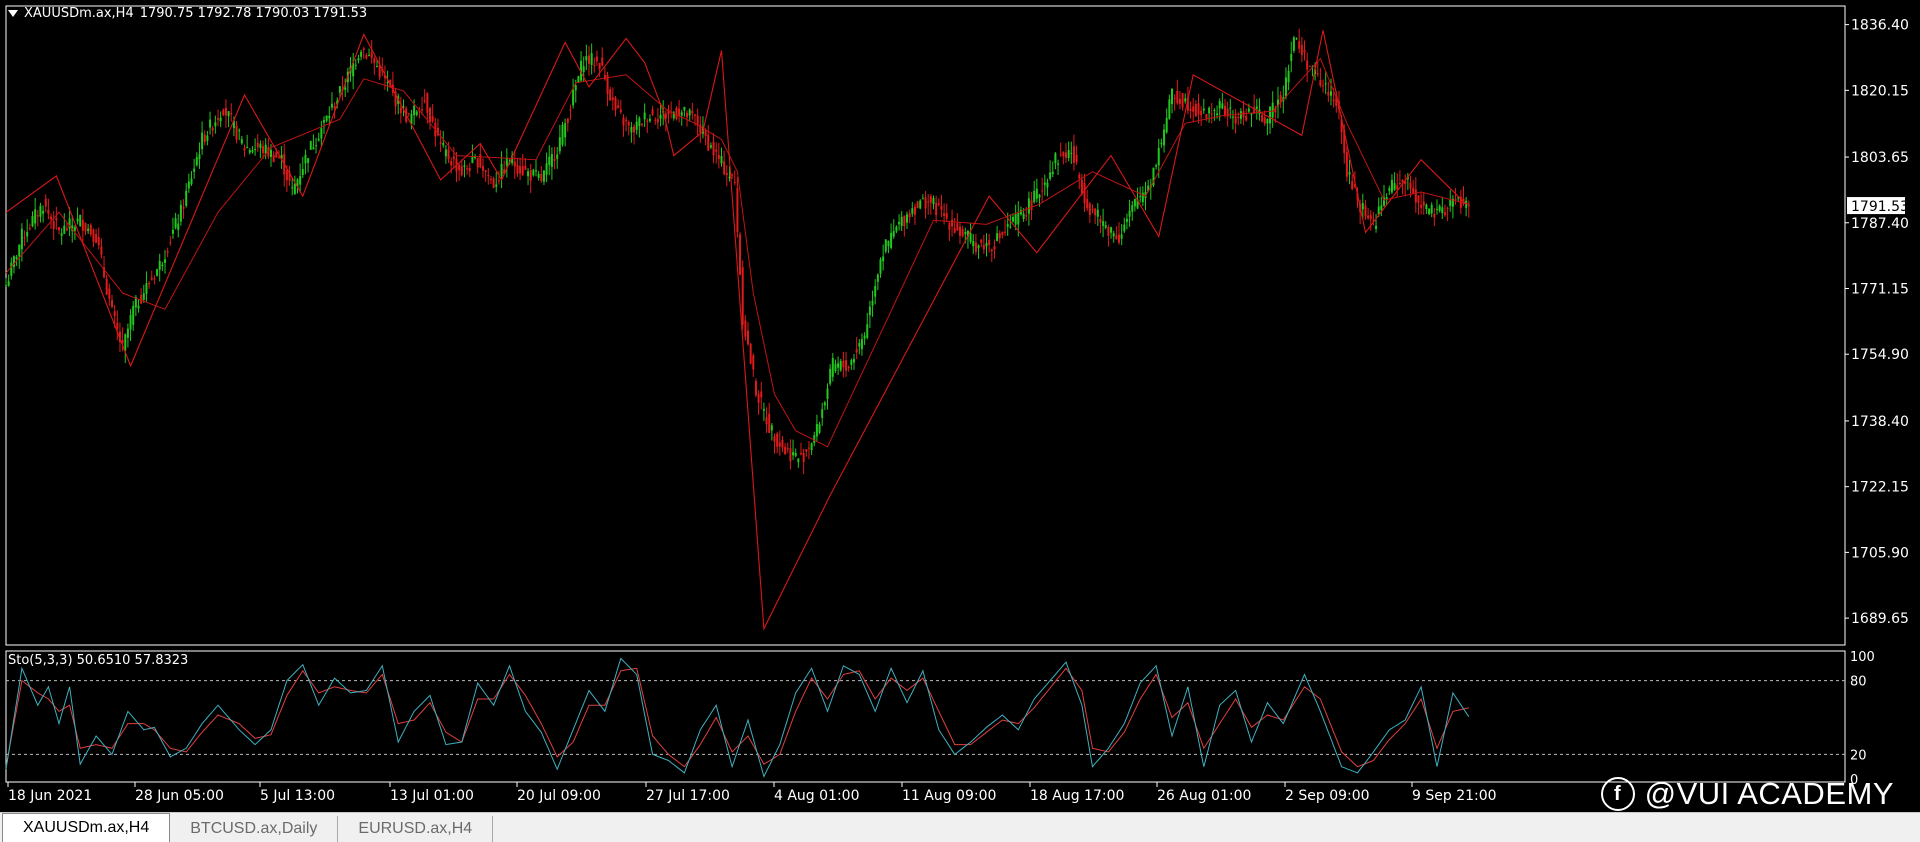  What do you see at coordinates (1880, 26) in the screenshot?
I see `price-tick-label: 1836.40` at bounding box center [1880, 26].